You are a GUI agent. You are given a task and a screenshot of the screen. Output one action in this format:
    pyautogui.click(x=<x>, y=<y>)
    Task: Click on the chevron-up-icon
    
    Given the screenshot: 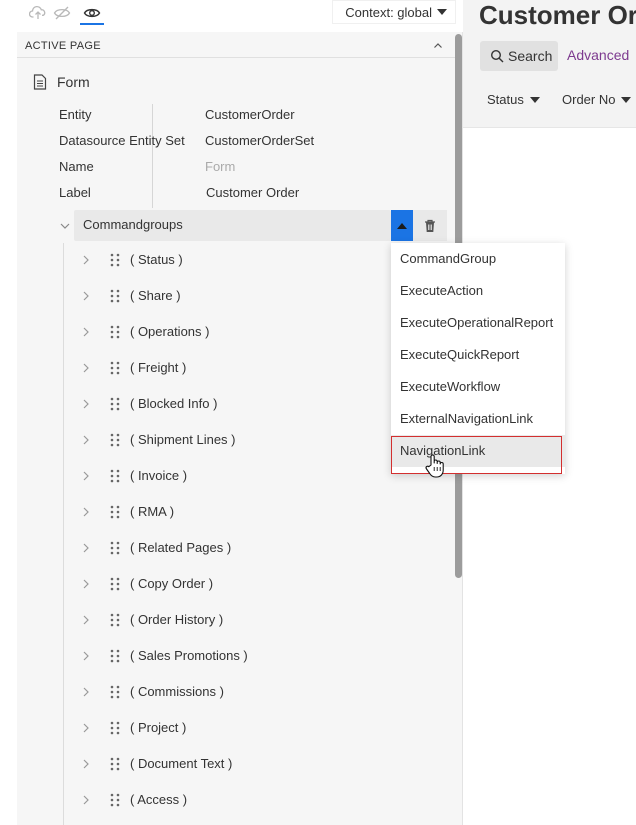 What is the action you would take?
    pyautogui.click(x=438, y=46)
    